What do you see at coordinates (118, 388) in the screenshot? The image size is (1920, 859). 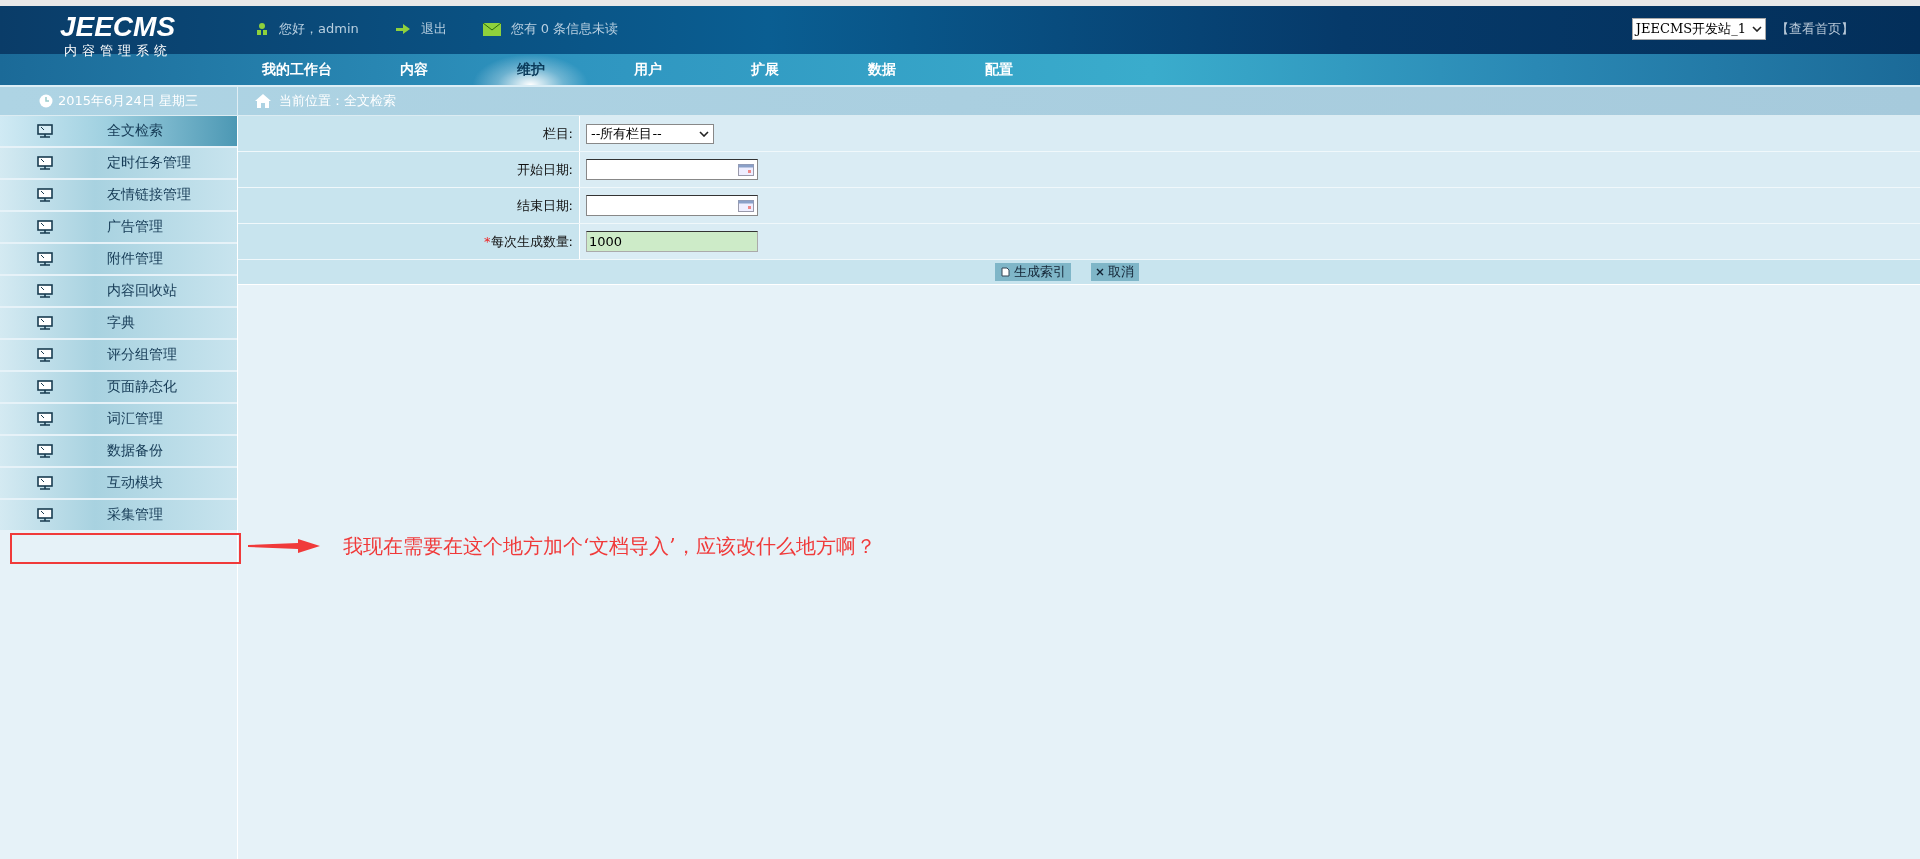 I see `sidebar-item: 页面静态化` at bounding box center [118, 388].